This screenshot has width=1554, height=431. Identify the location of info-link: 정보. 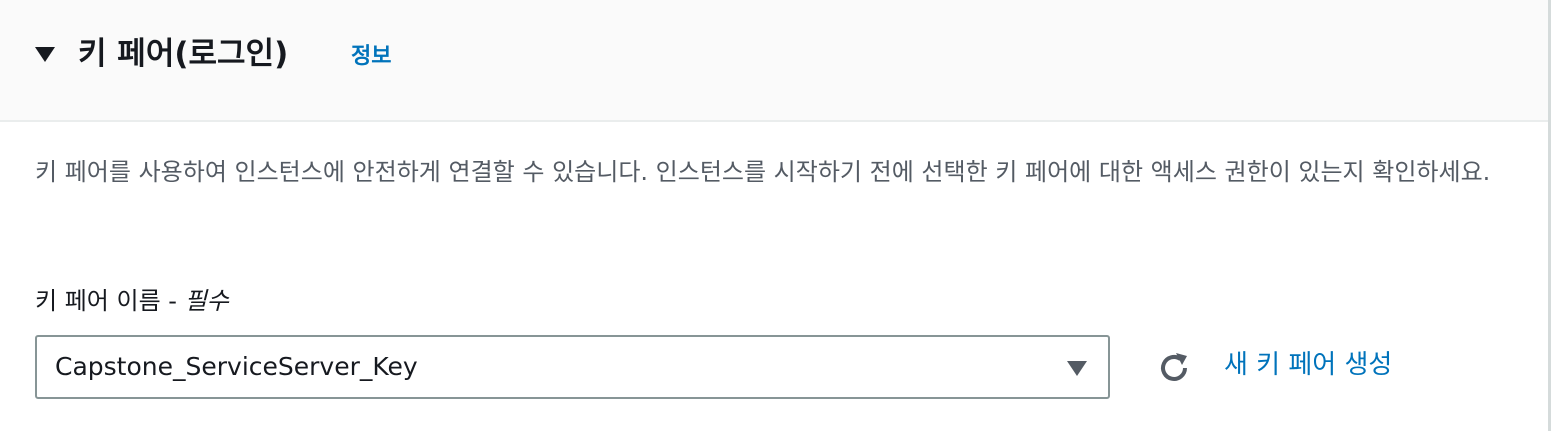
(371, 57).